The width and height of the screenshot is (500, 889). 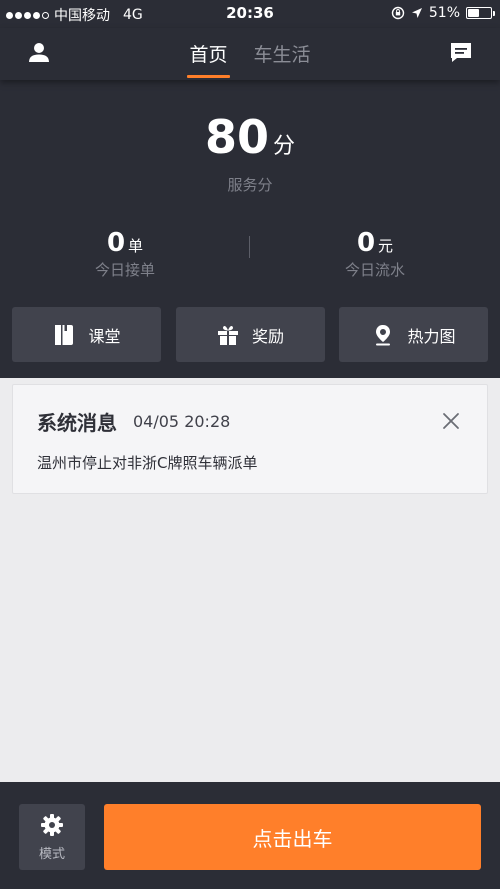 I want to click on status-bar: 中国移动 4G 20:36 51%, so click(x=250, y=14).